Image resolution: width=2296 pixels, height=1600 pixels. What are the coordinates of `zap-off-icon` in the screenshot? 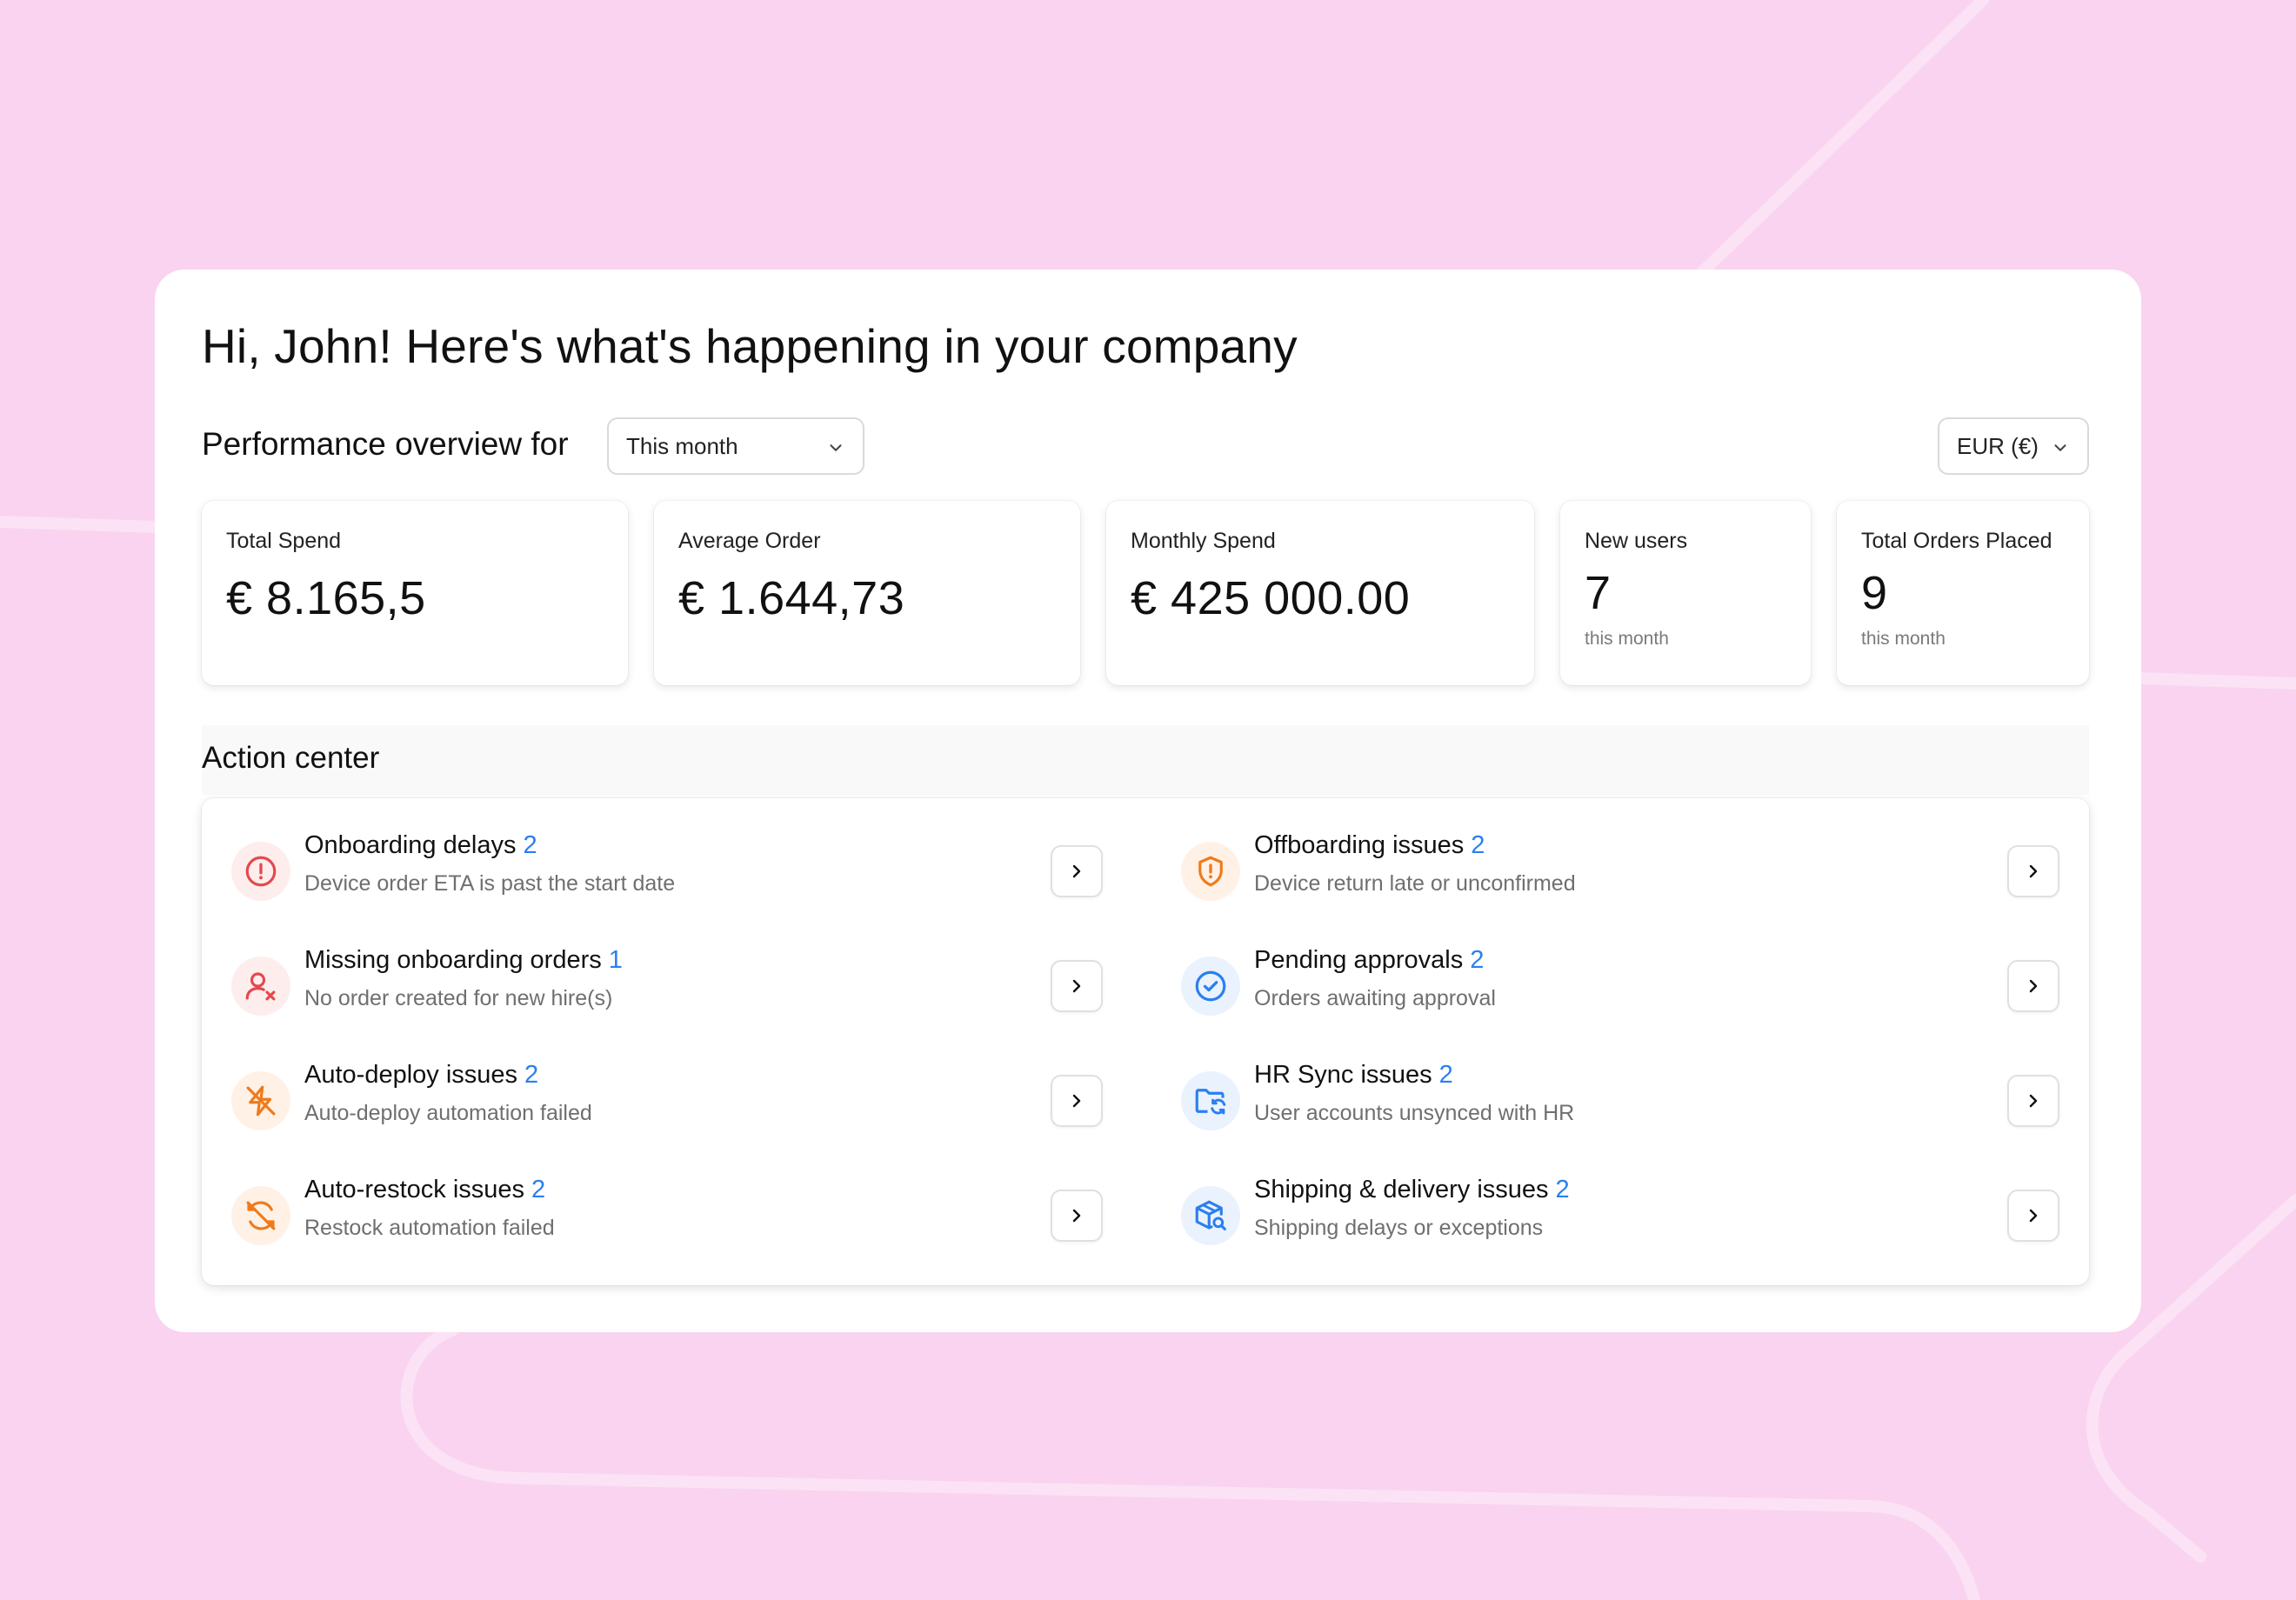 It's located at (261, 1100).